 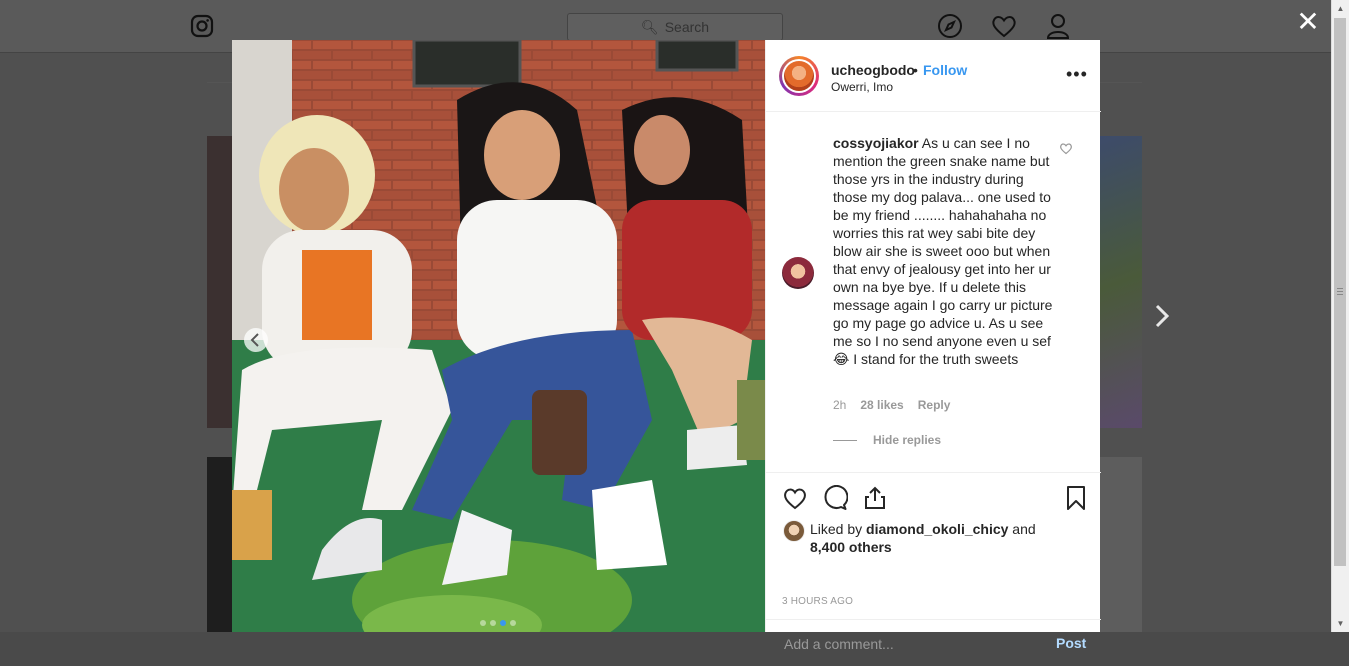 What do you see at coordinates (937, 529) in the screenshot?
I see `liker-username: diamond_okoli_chicy` at bounding box center [937, 529].